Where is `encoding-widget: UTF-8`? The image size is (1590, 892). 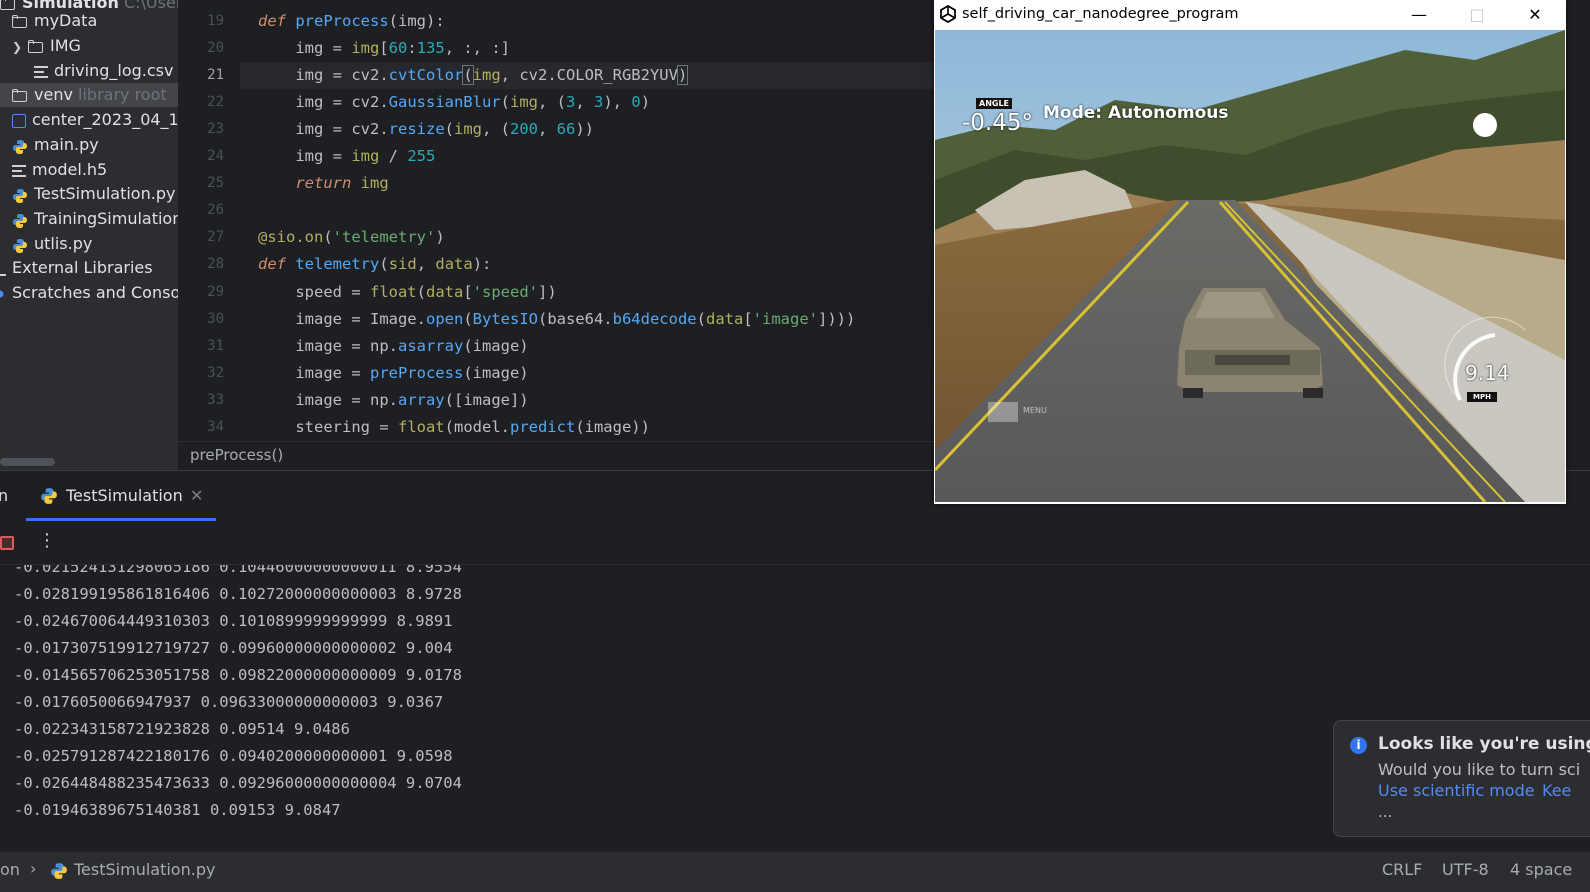
encoding-widget: UTF-8 is located at coordinates (1465, 869).